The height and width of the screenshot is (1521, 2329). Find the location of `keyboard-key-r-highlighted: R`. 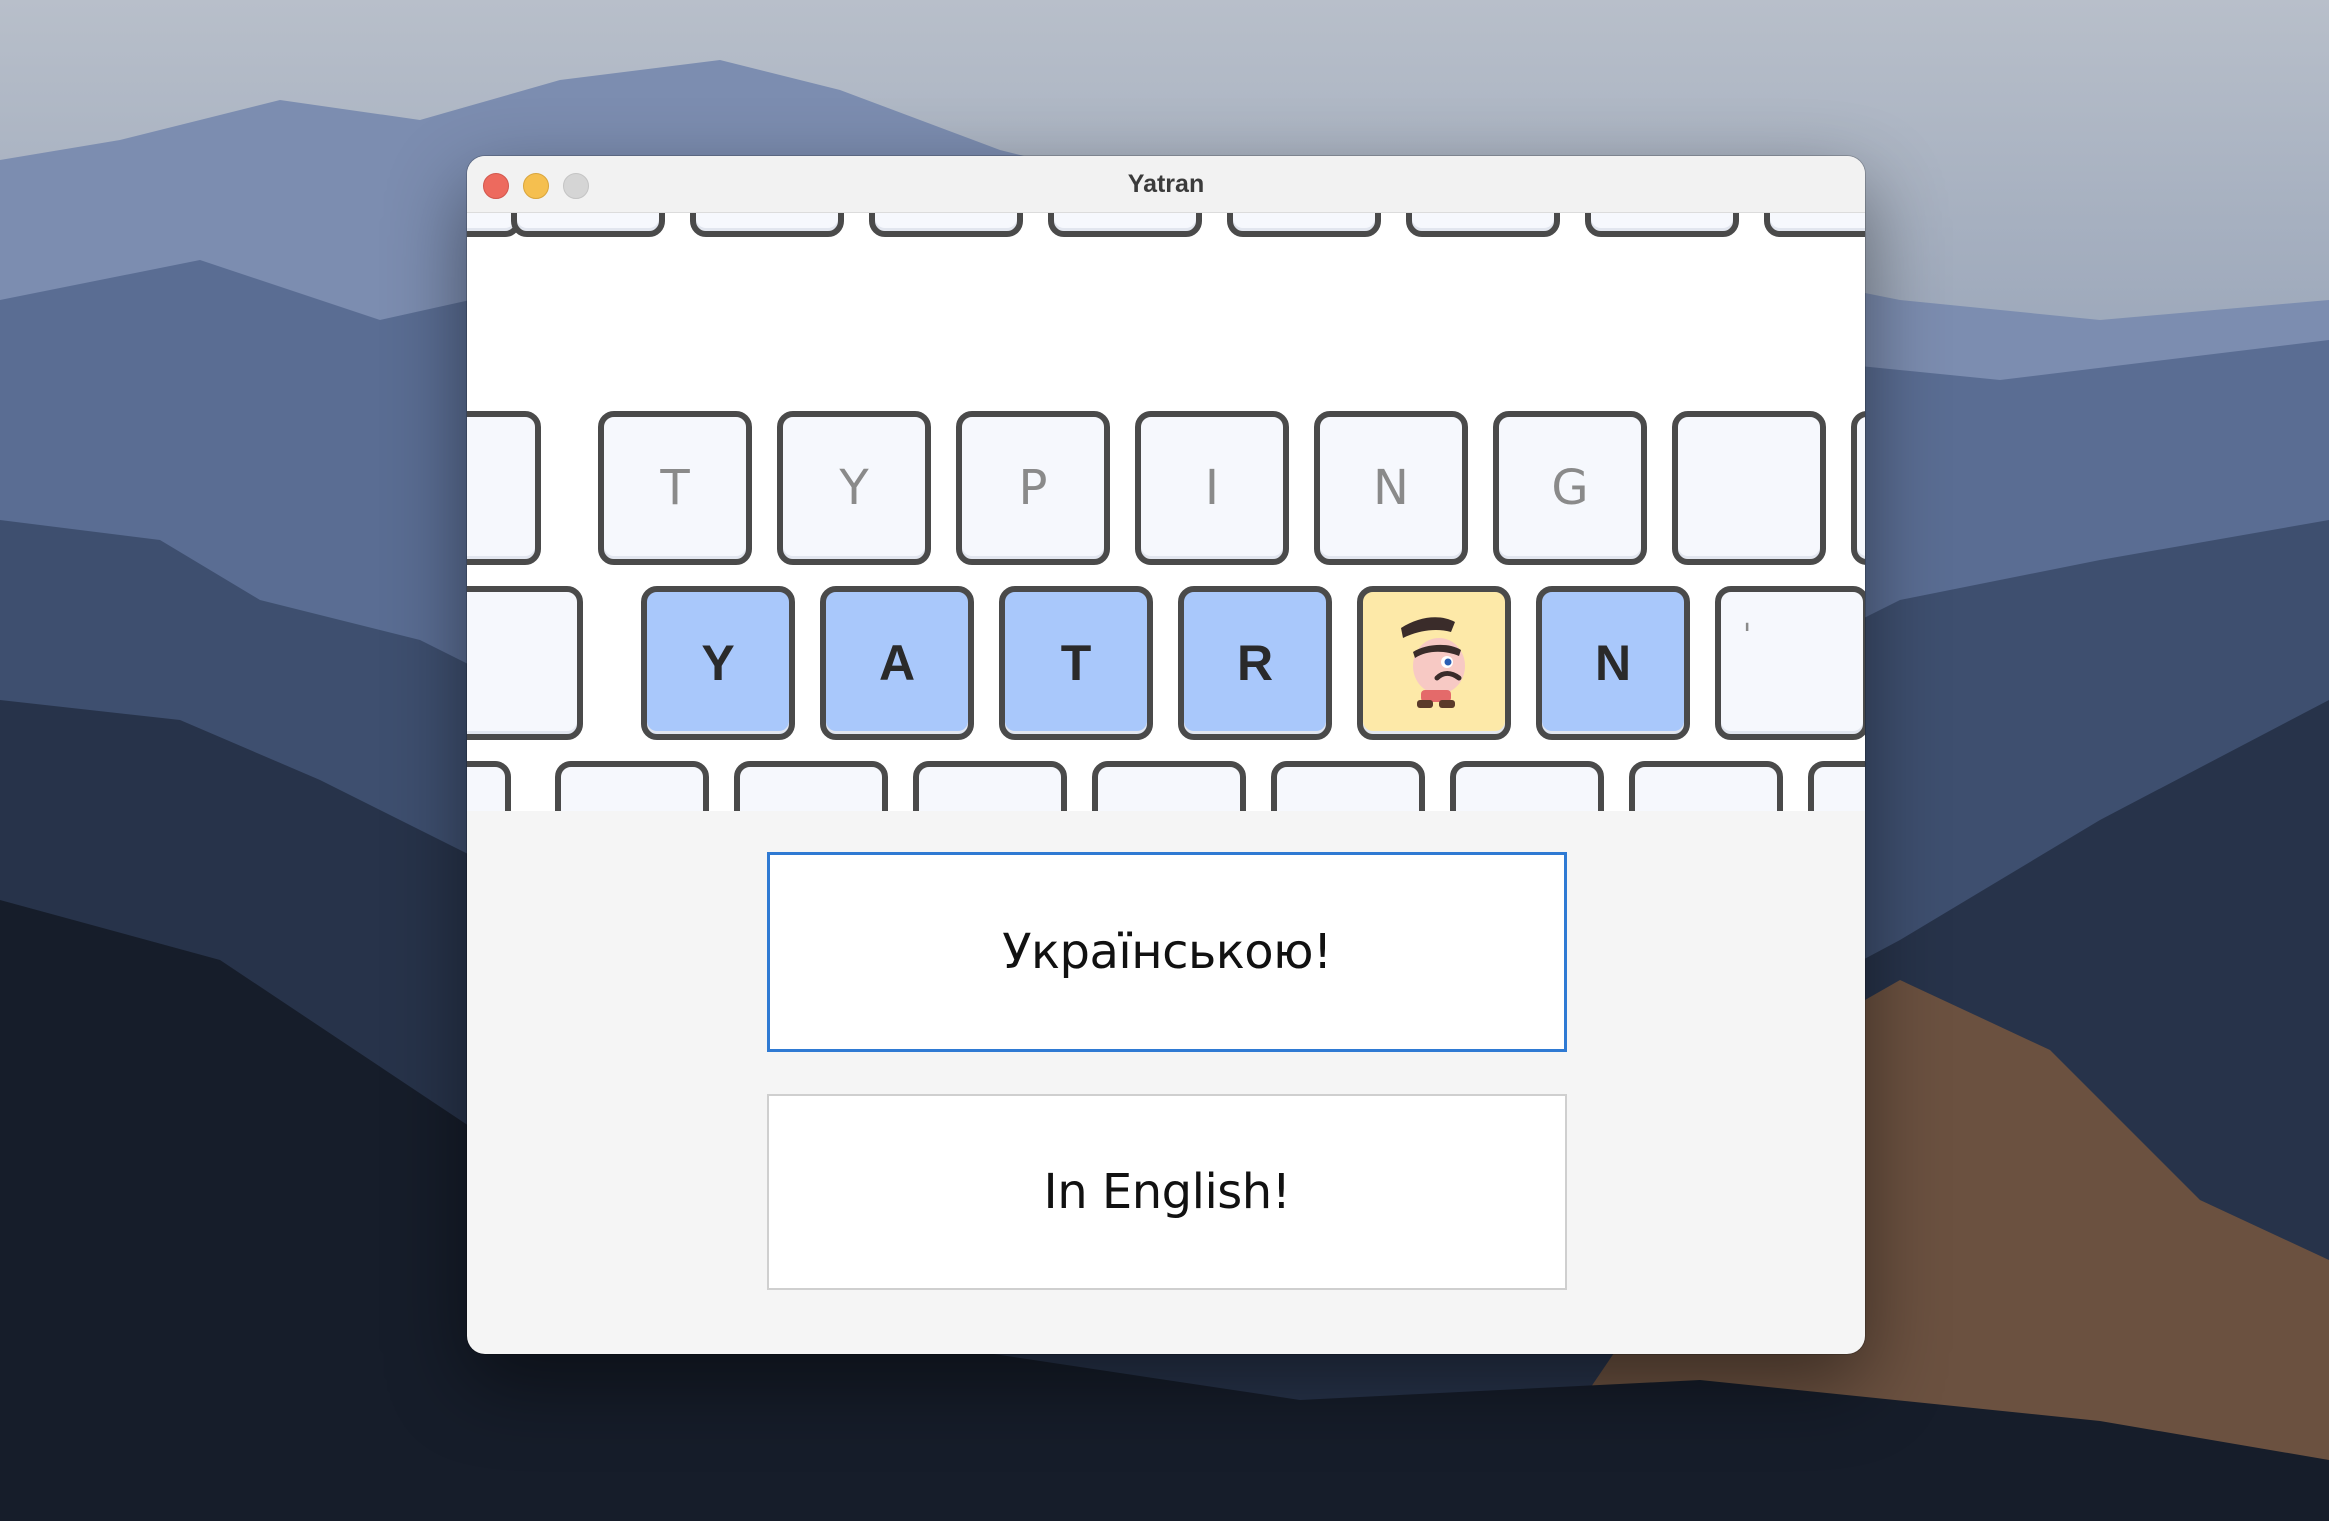

keyboard-key-r-highlighted: R is located at coordinates (1255, 663).